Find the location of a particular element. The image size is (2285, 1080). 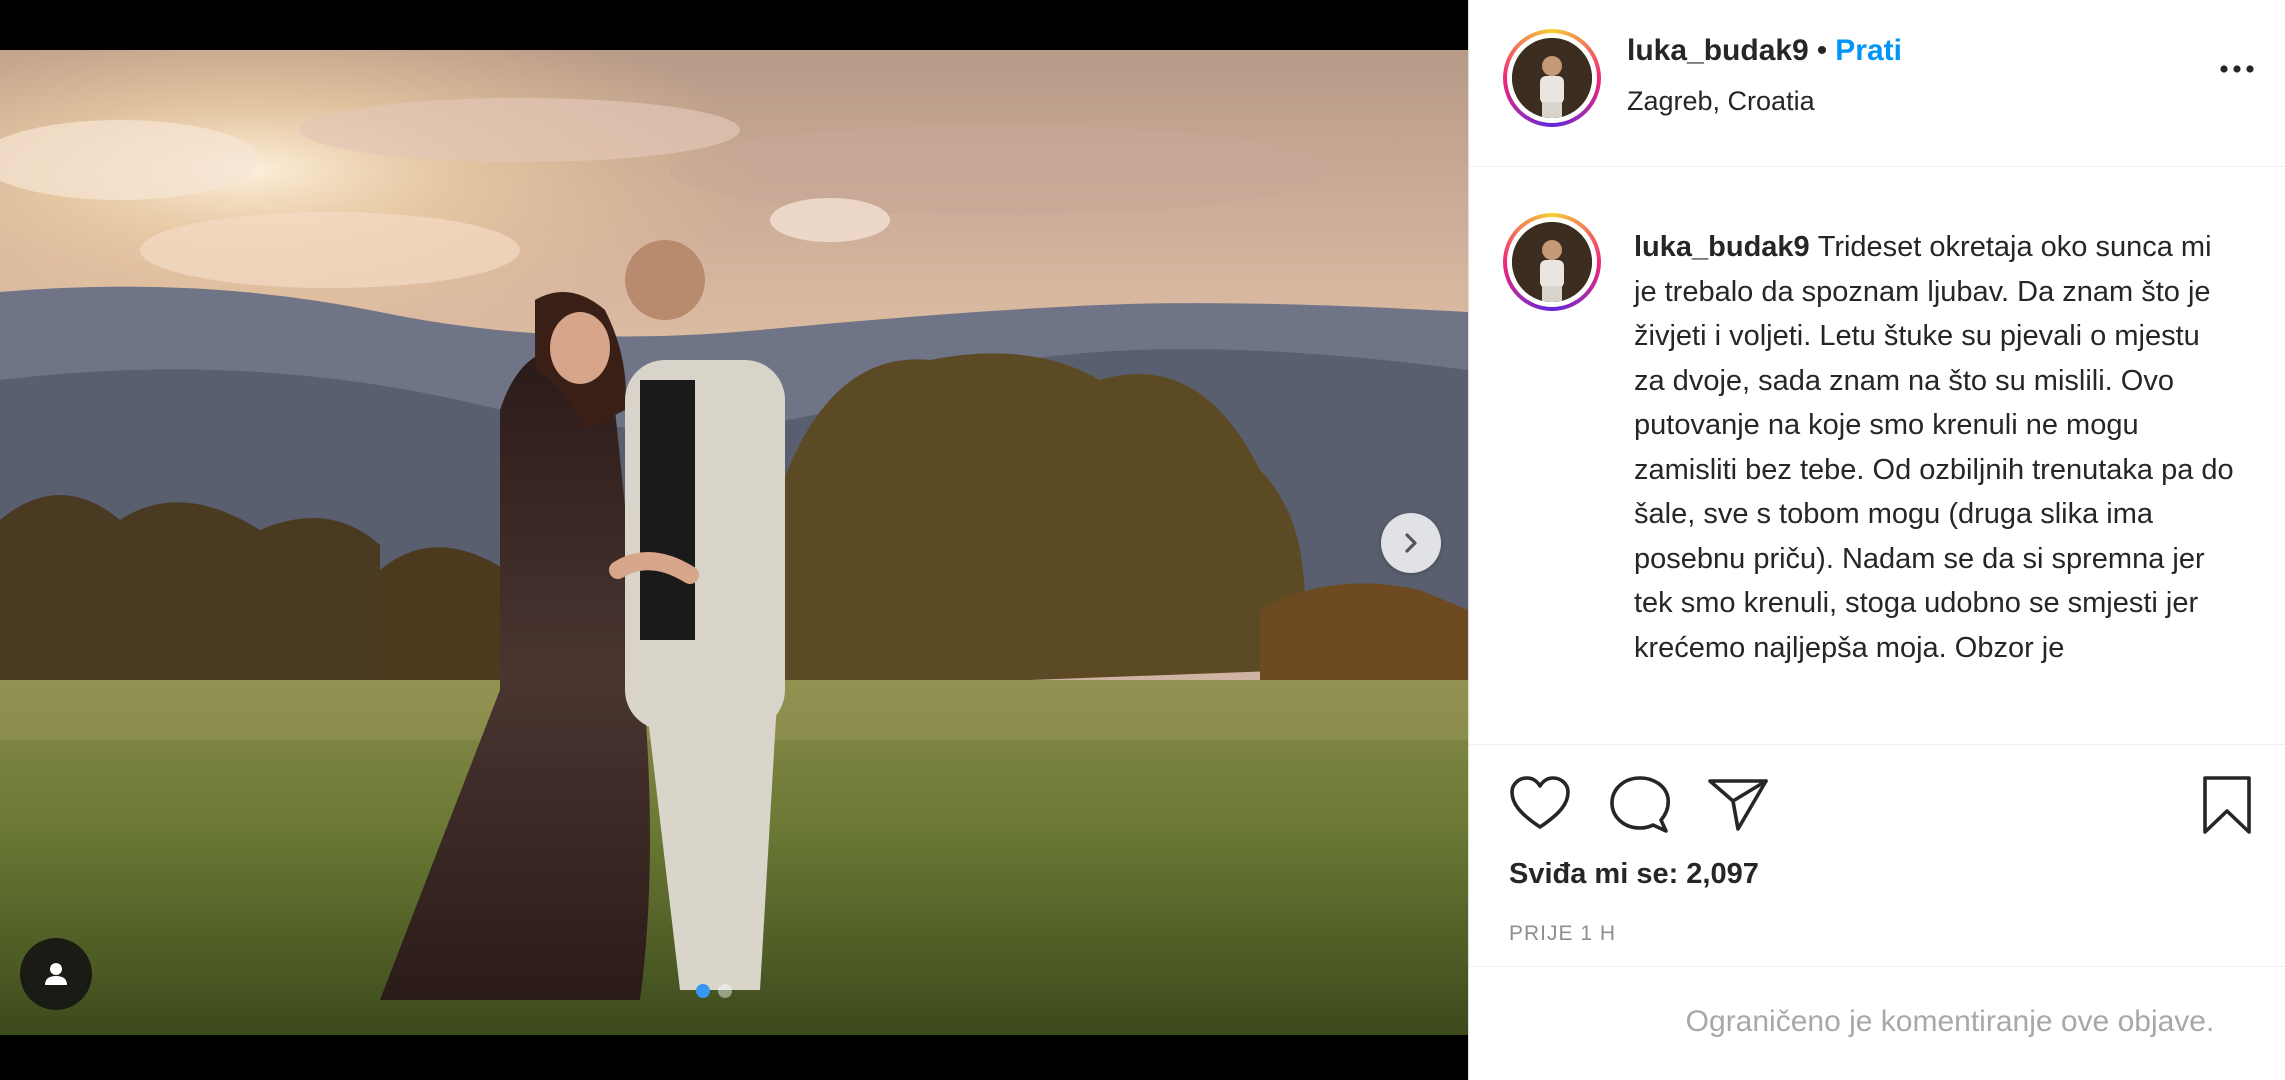

header-user-row: luka_budak9 • Prati is located at coordinates (1764, 51).